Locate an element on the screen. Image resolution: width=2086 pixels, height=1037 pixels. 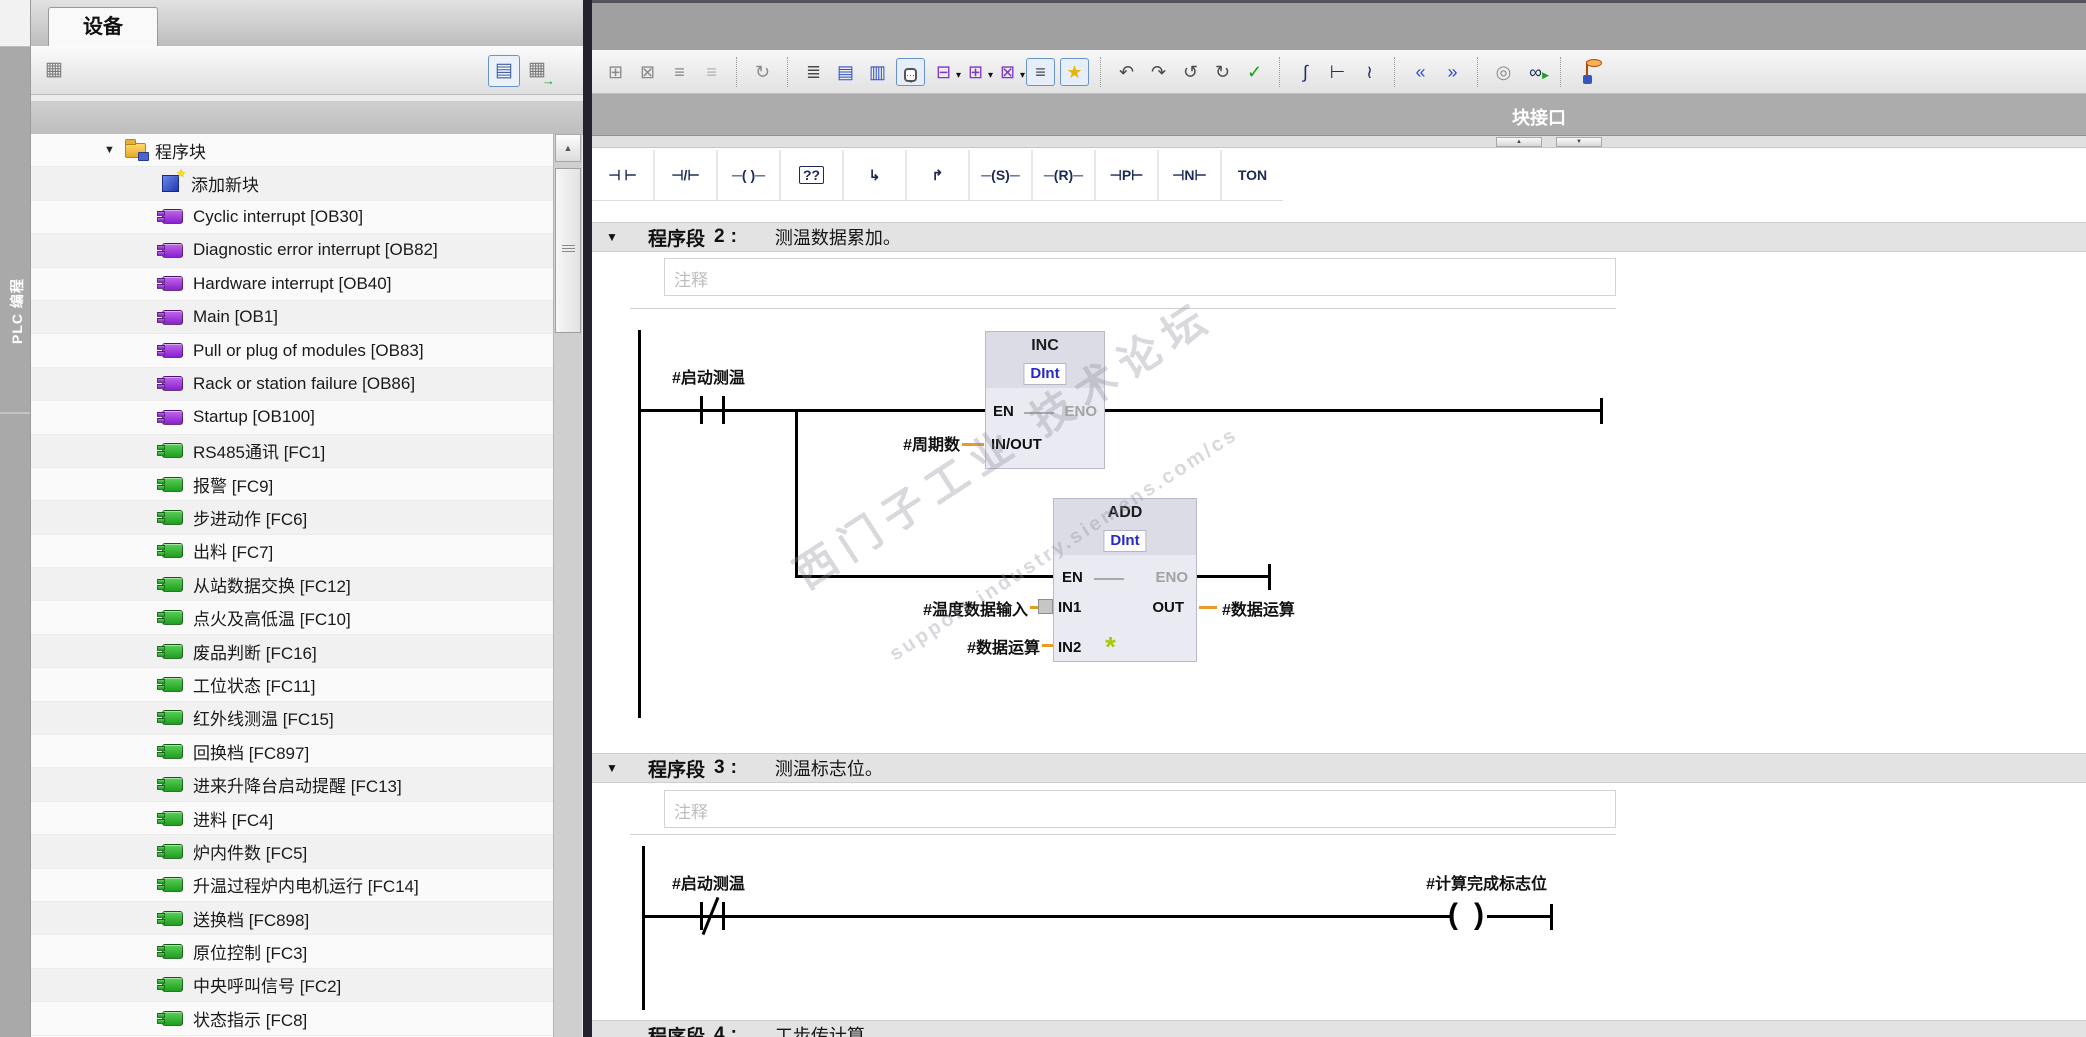
favorites-toggle-icon: ★ is located at coordinates (1074, 71).